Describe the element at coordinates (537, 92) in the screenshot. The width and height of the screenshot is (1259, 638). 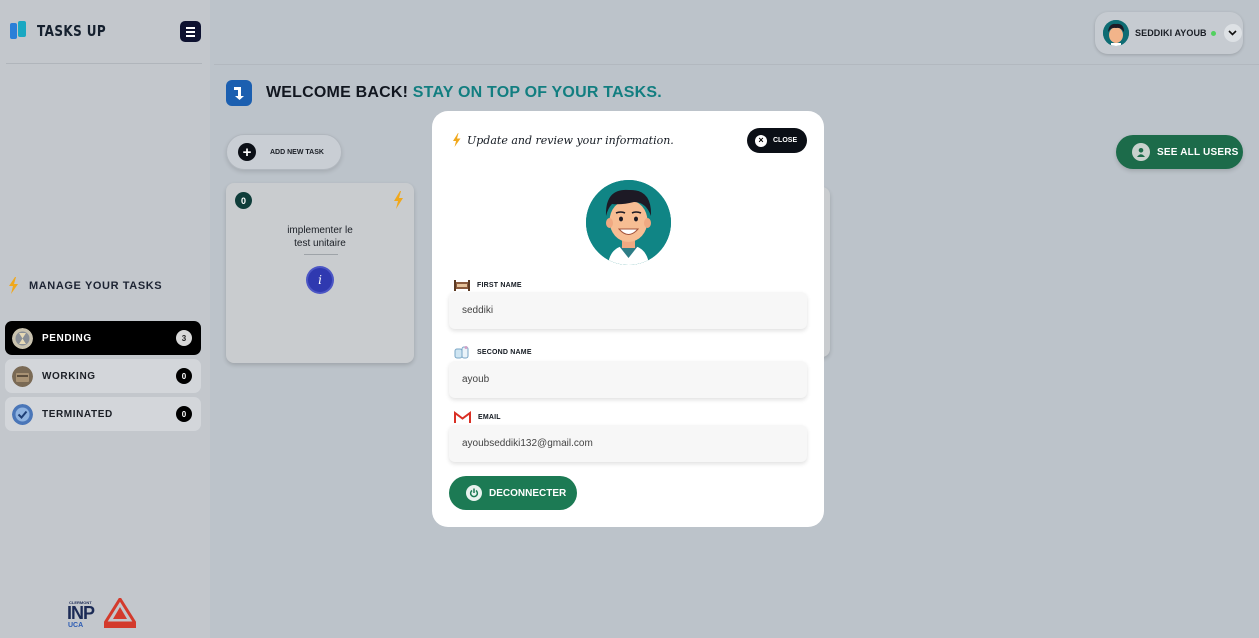
I see `welcome-accent-text: STAY ON TOP OF YOUR TASKS.` at that location.